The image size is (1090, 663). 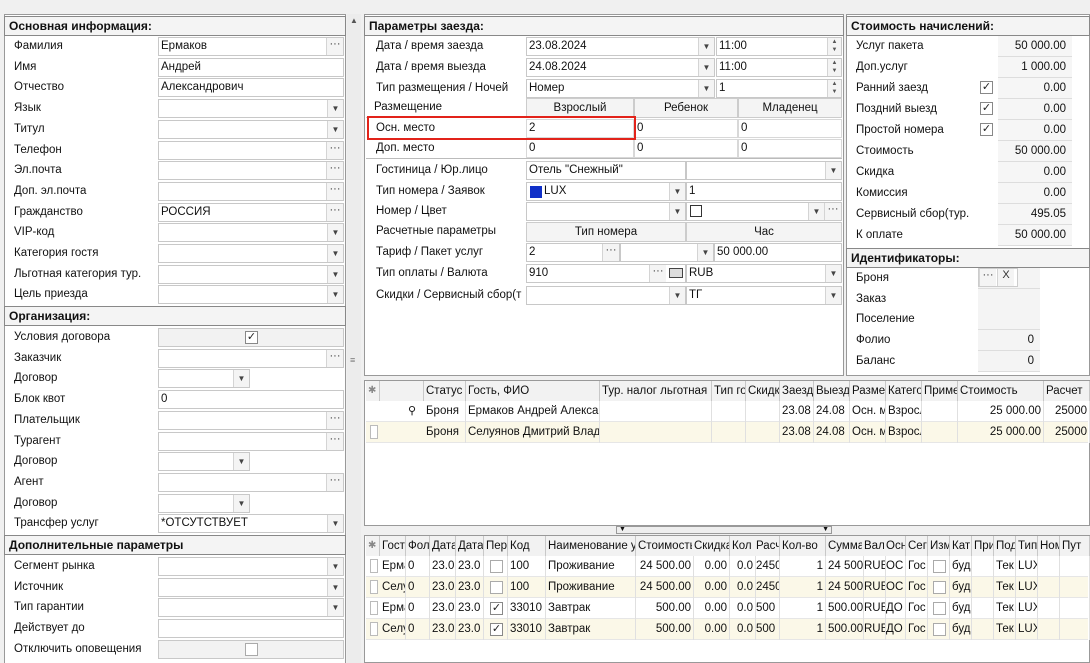 What do you see at coordinates (711, 546) in the screenshot?
I see `column-header: Скидка` at bounding box center [711, 546].